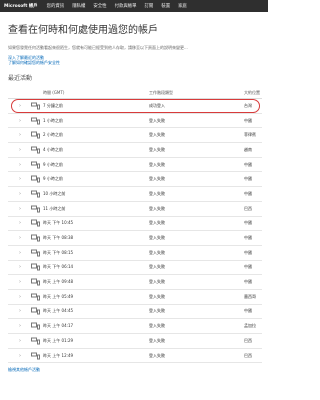  What do you see at coordinates (250, 296) in the screenshot?
I see `row-location: 墨西哥` at bounding box center [250, 296].